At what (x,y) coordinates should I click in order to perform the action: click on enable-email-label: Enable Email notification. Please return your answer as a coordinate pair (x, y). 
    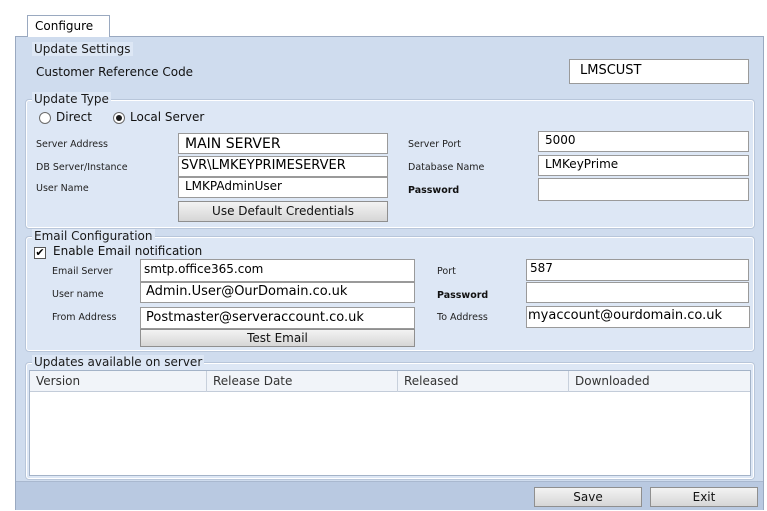
    Looking at the image, I should click on (128, 251).